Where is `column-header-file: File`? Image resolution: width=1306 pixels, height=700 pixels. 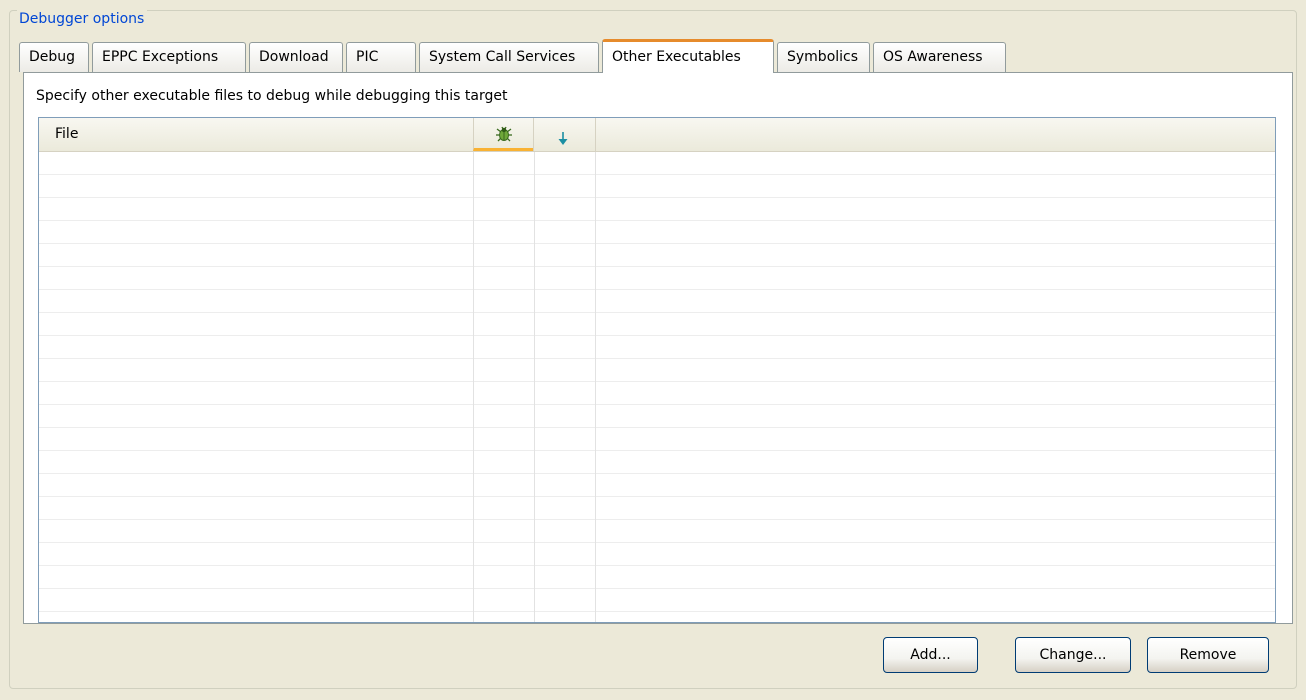 column-header-file: File is located at coordinates (256, 134).